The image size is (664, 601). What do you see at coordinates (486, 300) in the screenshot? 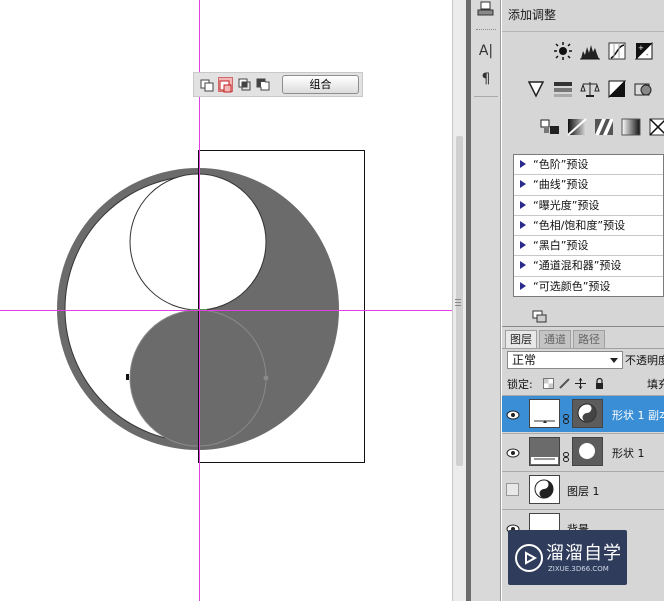
I see `collapsed-panel-strip: A| ¶` at bounding box center [486, 300].